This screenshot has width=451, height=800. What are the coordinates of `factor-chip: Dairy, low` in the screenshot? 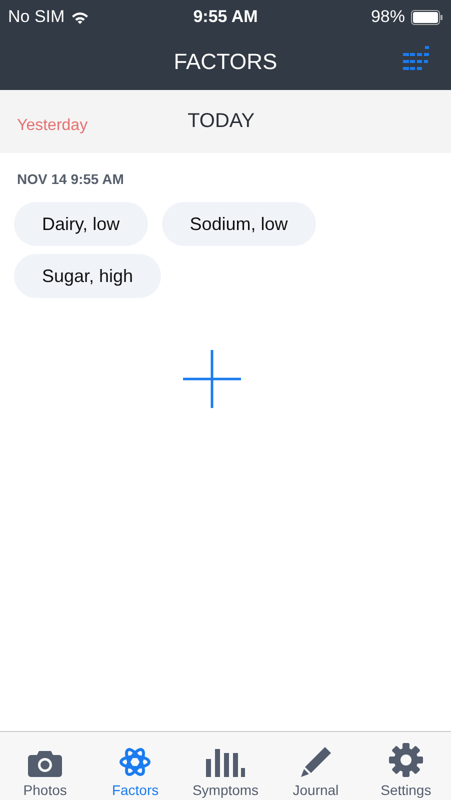 It's located at (81, 224).